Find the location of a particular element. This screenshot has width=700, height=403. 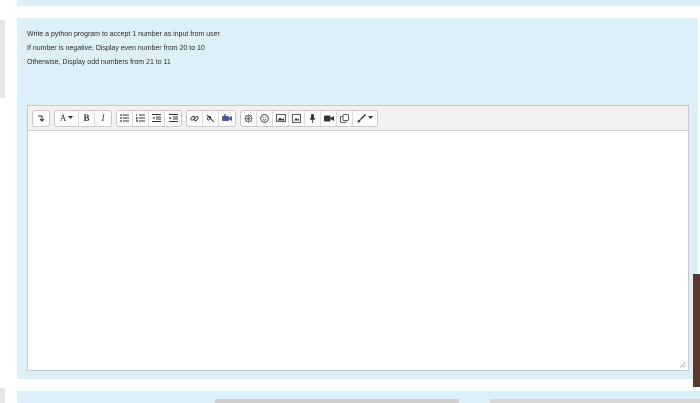

left-sidebar-edge-lower is located at coordinates (2, 395).